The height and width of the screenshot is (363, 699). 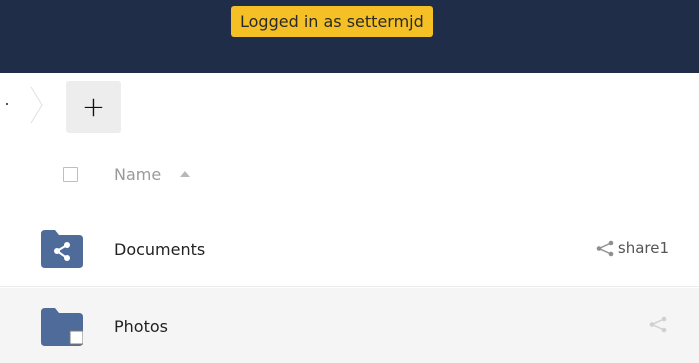 What do you see at coordinates (141, 326) in the screenshot?
I see `file-name-photos: Photos` at bounding box center [141, 326].